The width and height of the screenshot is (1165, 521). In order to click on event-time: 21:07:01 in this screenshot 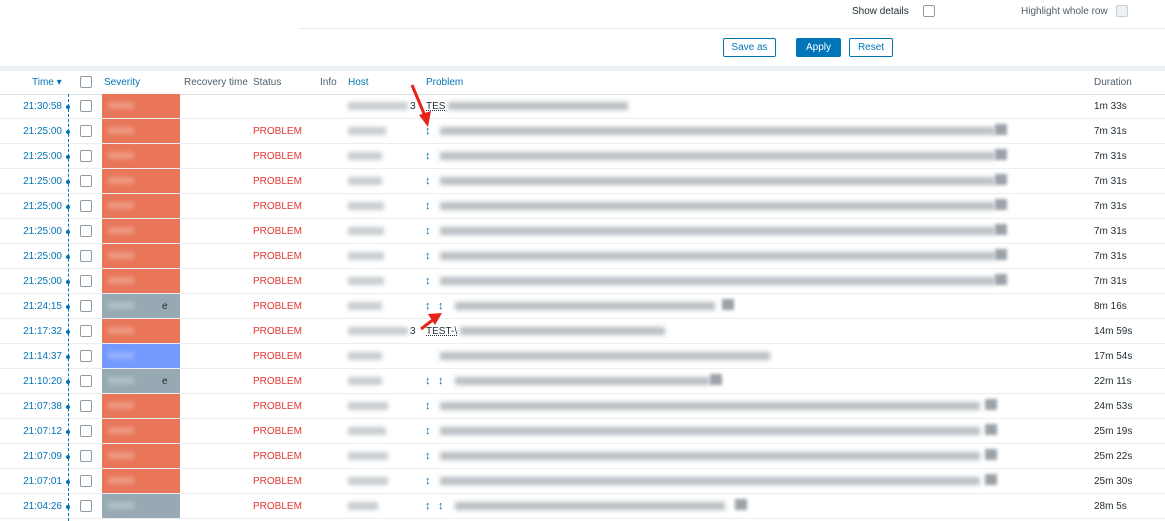, I will do `click(31, 481)`.